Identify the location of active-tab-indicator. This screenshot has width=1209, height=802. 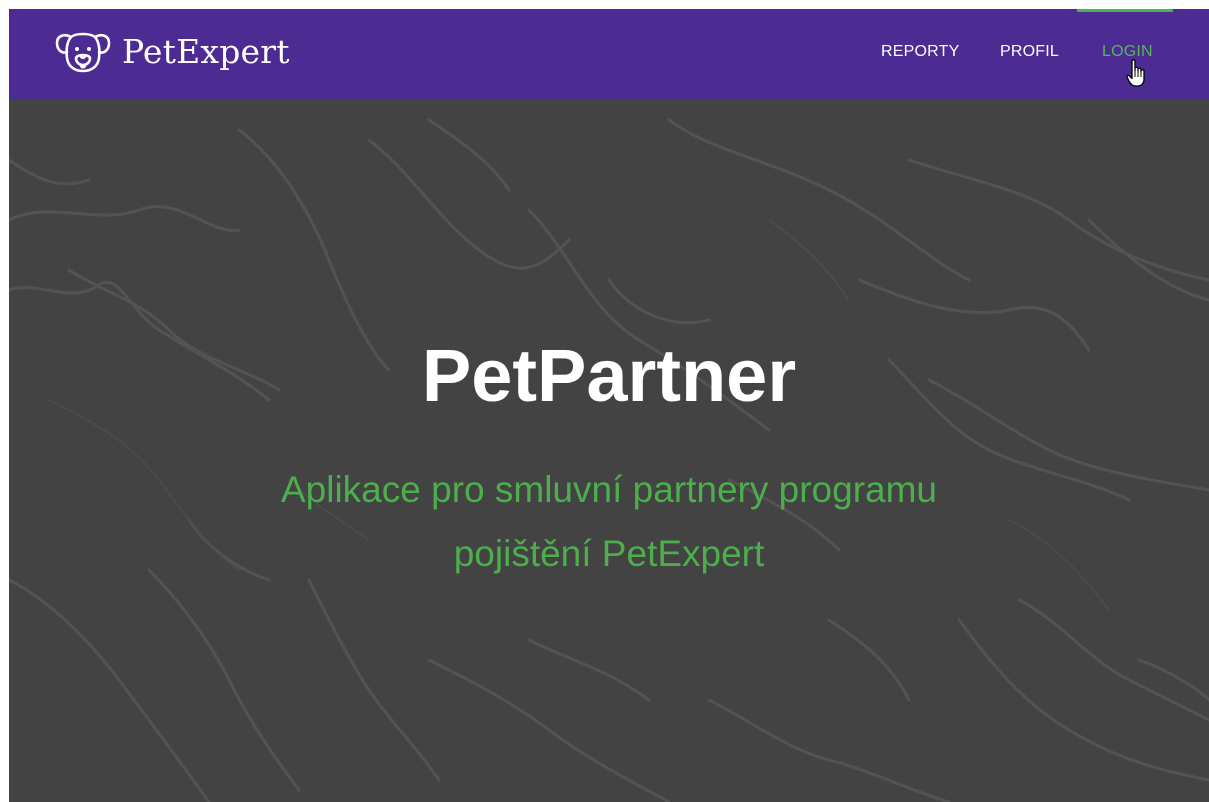
(1125, 10).